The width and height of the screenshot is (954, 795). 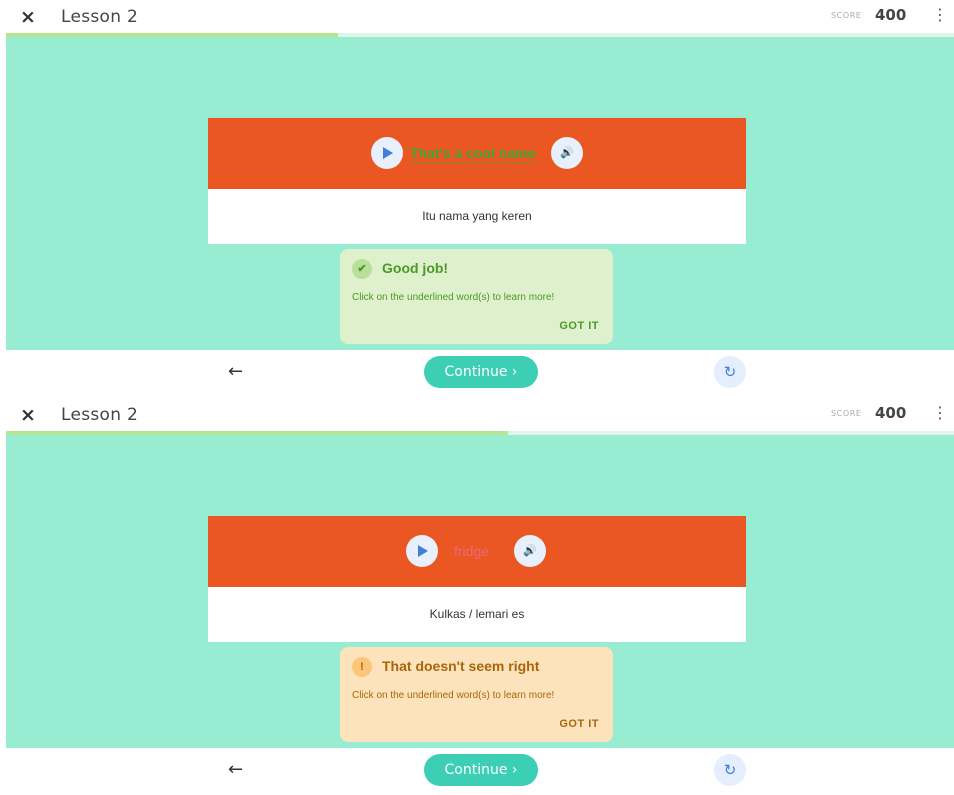 I want to click on translation-text: Kulkas / lemari es, so click(x=477, y=614).